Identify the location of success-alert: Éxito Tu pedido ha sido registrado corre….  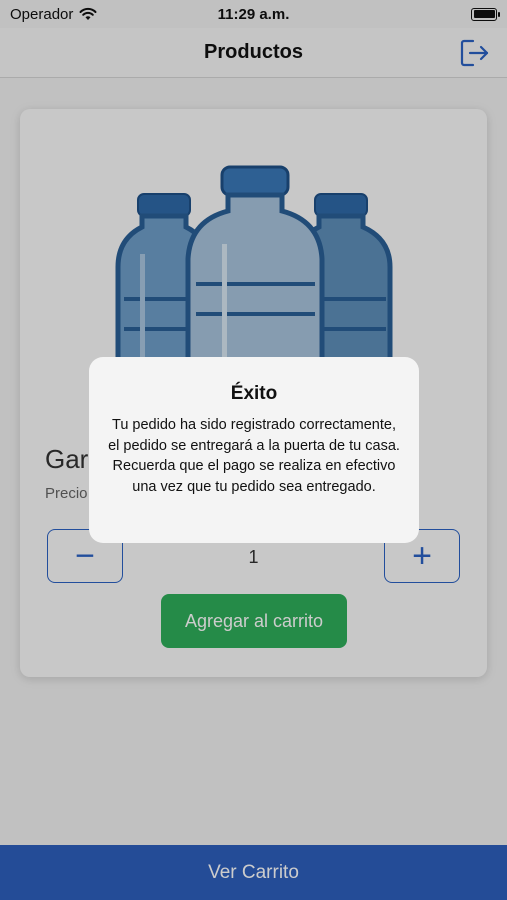
(254, 450).